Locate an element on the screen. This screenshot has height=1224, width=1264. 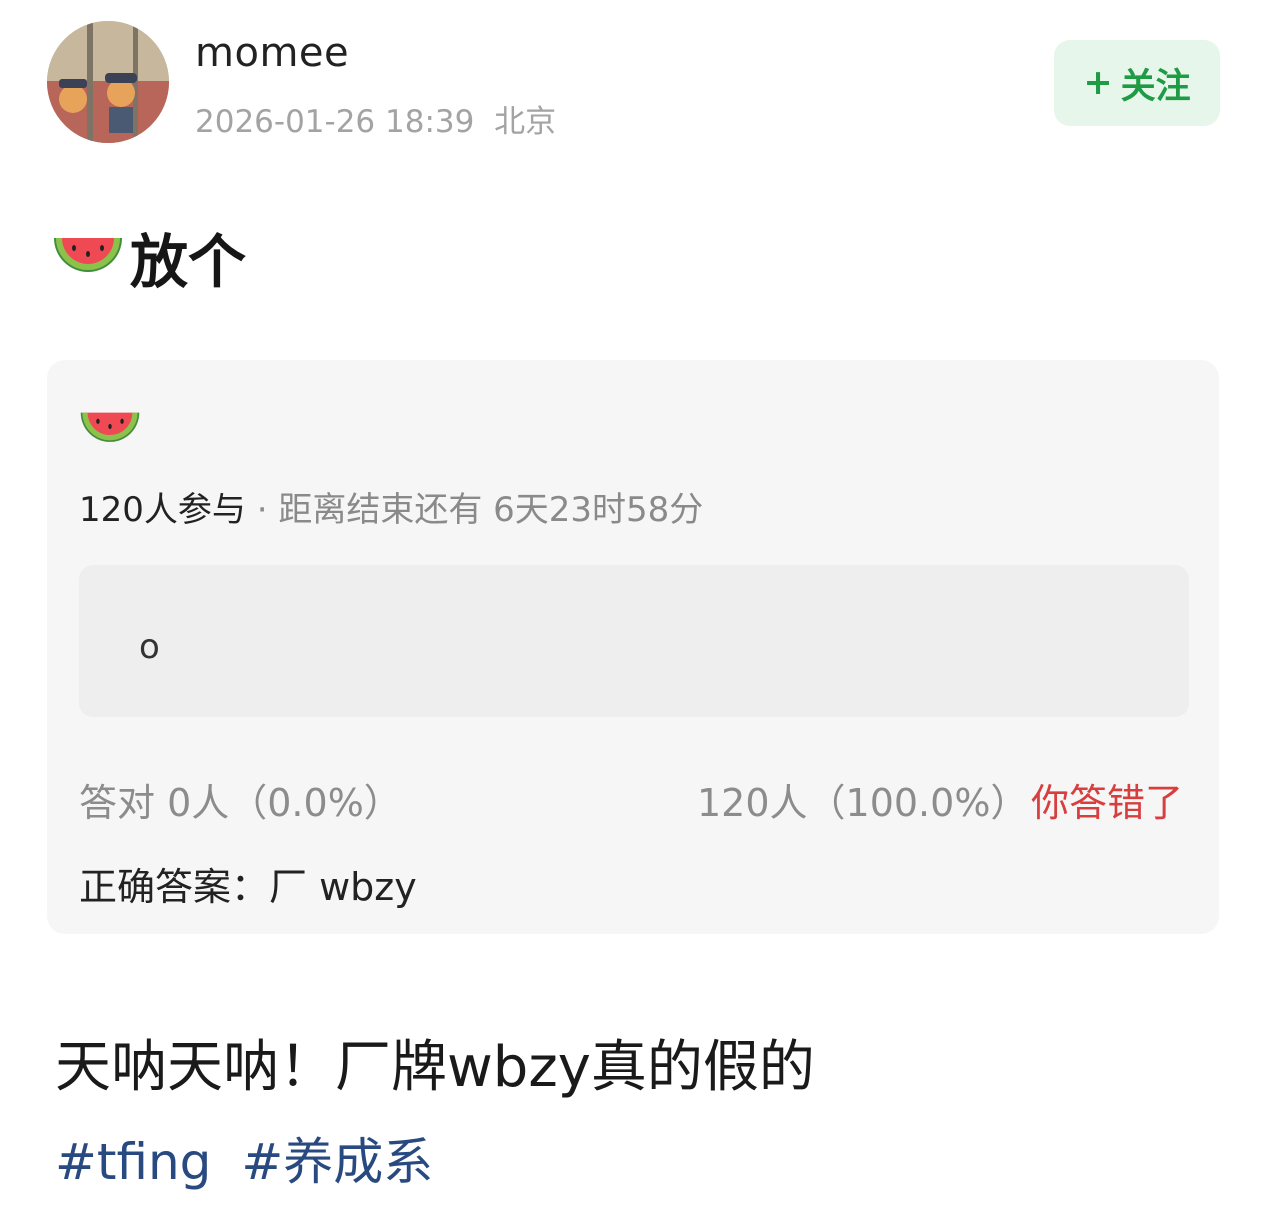
quiz-stats: 120人参与 · 距离结束还有 6天23时58分 is located at coordinates (391, 506).